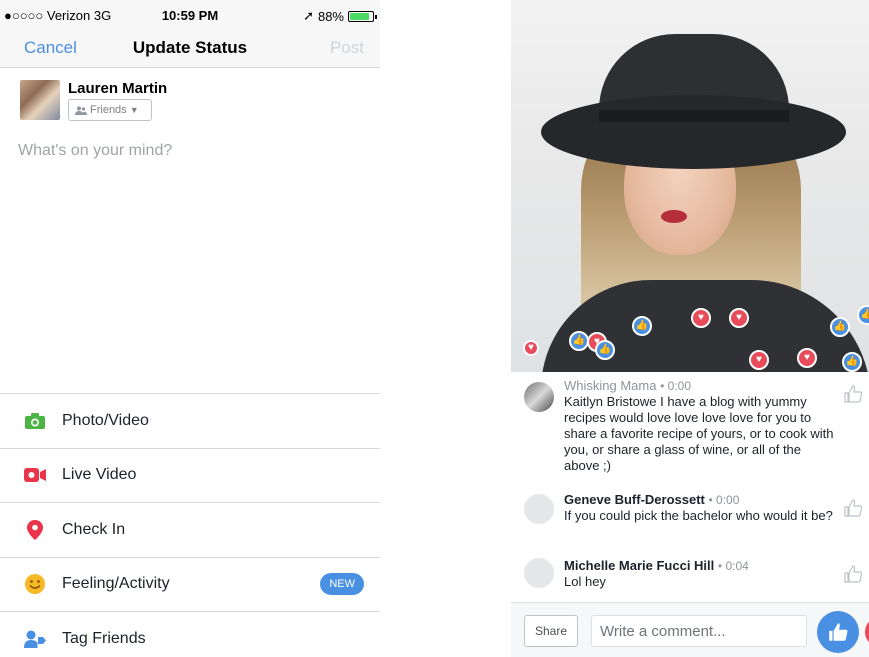 This screenshot has height=657, width=869. What do you see at coordinates (190, 475) in the screenshot?
I see `action-live-video: Live Video` at bounding box center [190, 475].